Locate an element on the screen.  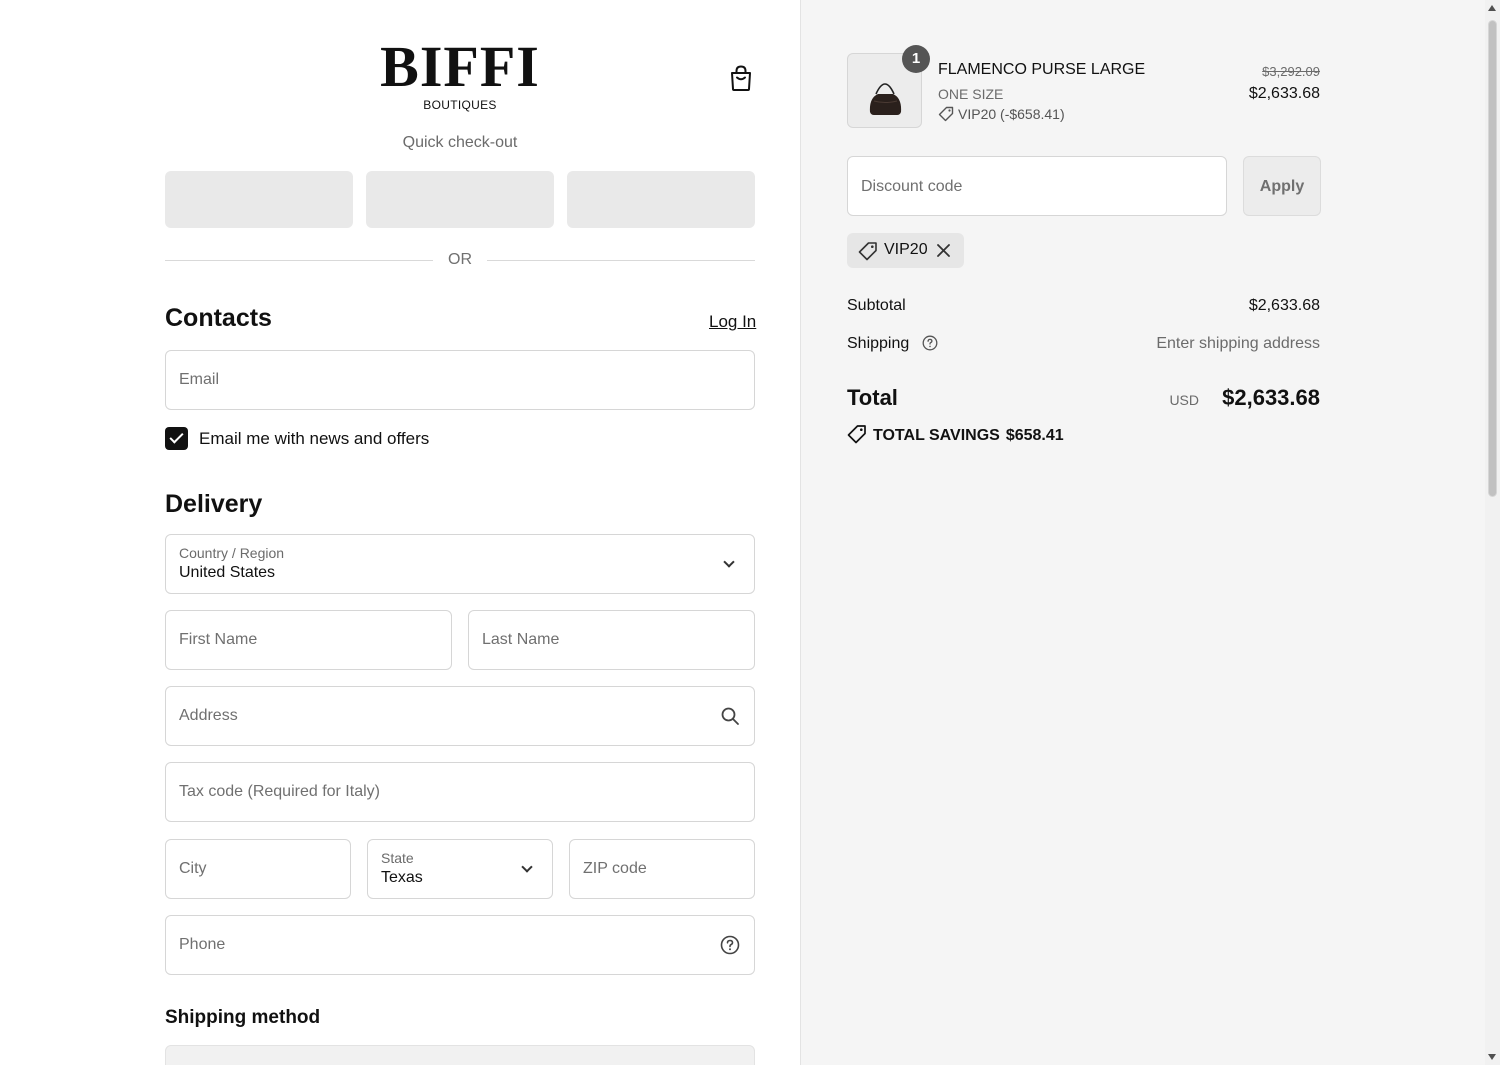
city-placeholder: City is located at coordinates (193, 868).